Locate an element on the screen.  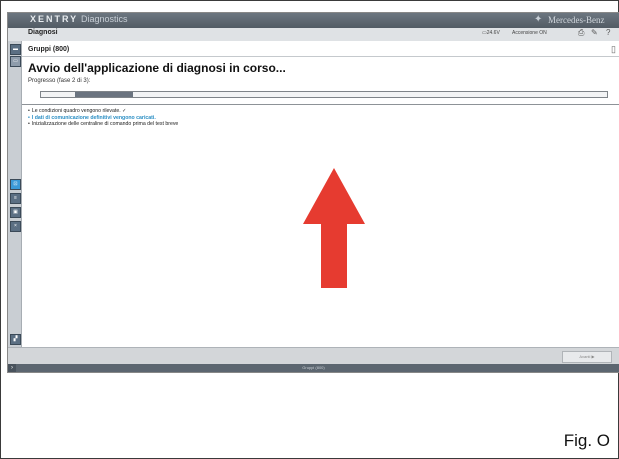
help-icon: ? is located at coordinates (608, 32).